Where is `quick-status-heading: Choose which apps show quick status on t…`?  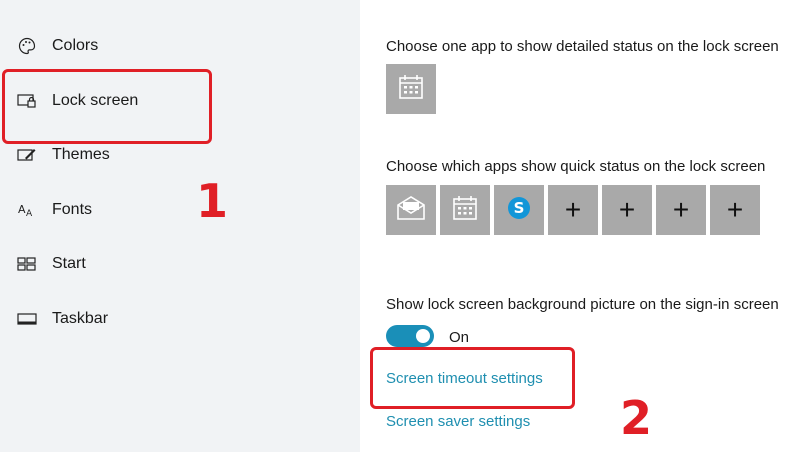 quick-status-heading: Choose which apps show quick status on t… is located at coordinates (576, 166).